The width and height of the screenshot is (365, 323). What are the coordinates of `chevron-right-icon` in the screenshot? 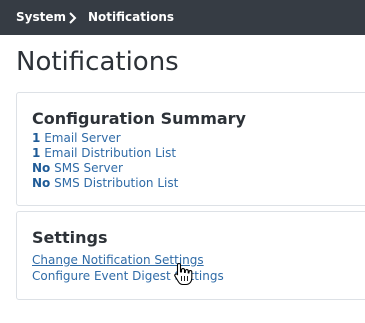 It's located at (73, 18).